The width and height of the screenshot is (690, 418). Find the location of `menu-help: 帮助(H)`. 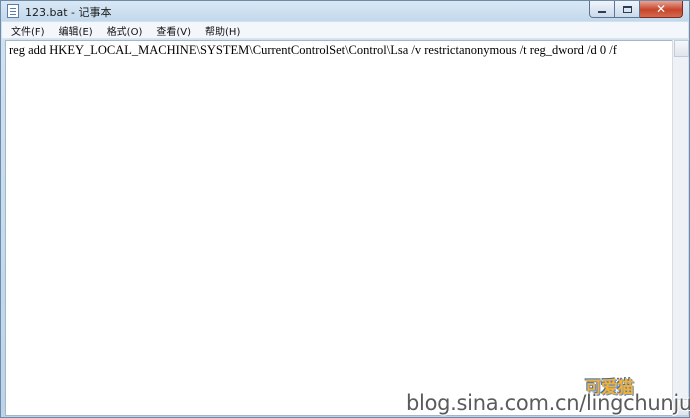

menu-help: 帮助(H) is located at coordinates (222, 30).